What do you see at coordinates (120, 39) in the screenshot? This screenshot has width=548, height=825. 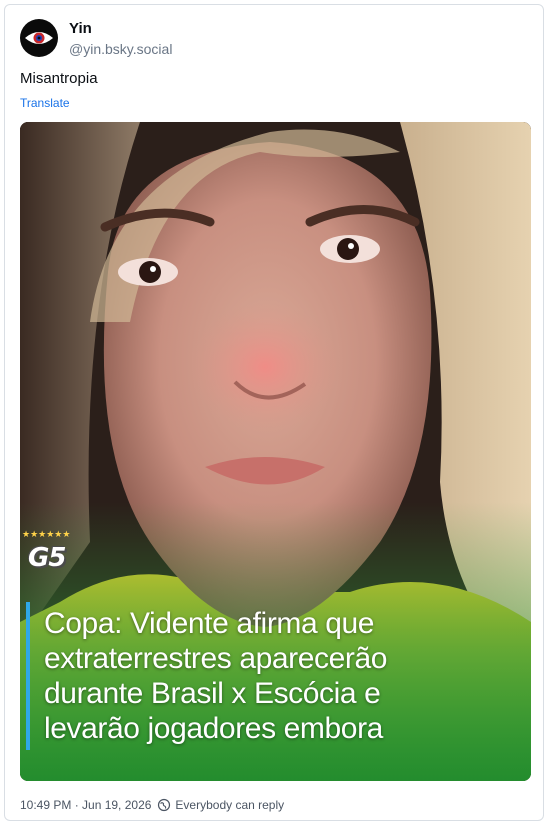 I see `author-block: Yin @yin.bsky.social` at bounding box center [120, 39].